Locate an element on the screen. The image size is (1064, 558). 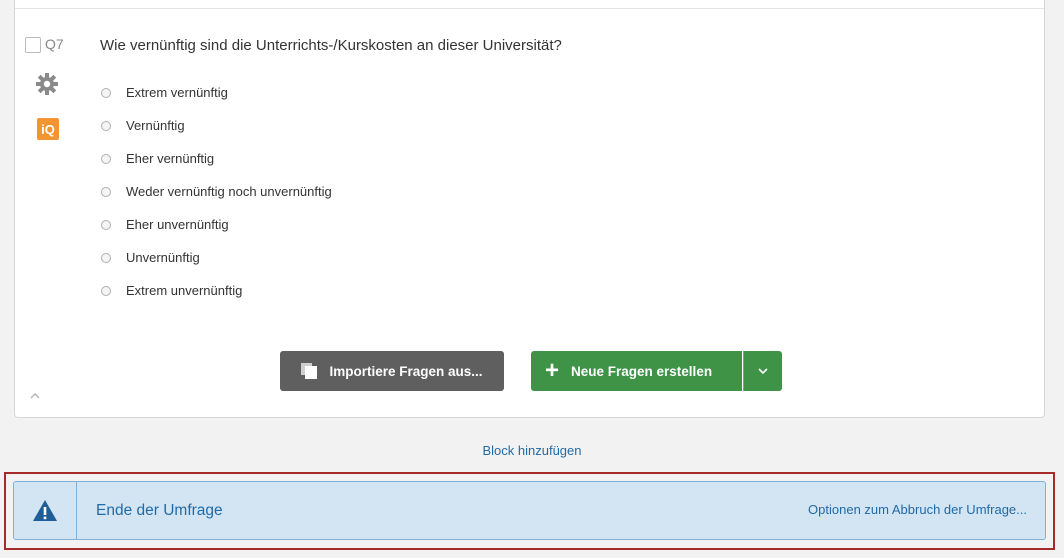
choice-label: Extrem vernünftig is located at coordinates (177, 92).